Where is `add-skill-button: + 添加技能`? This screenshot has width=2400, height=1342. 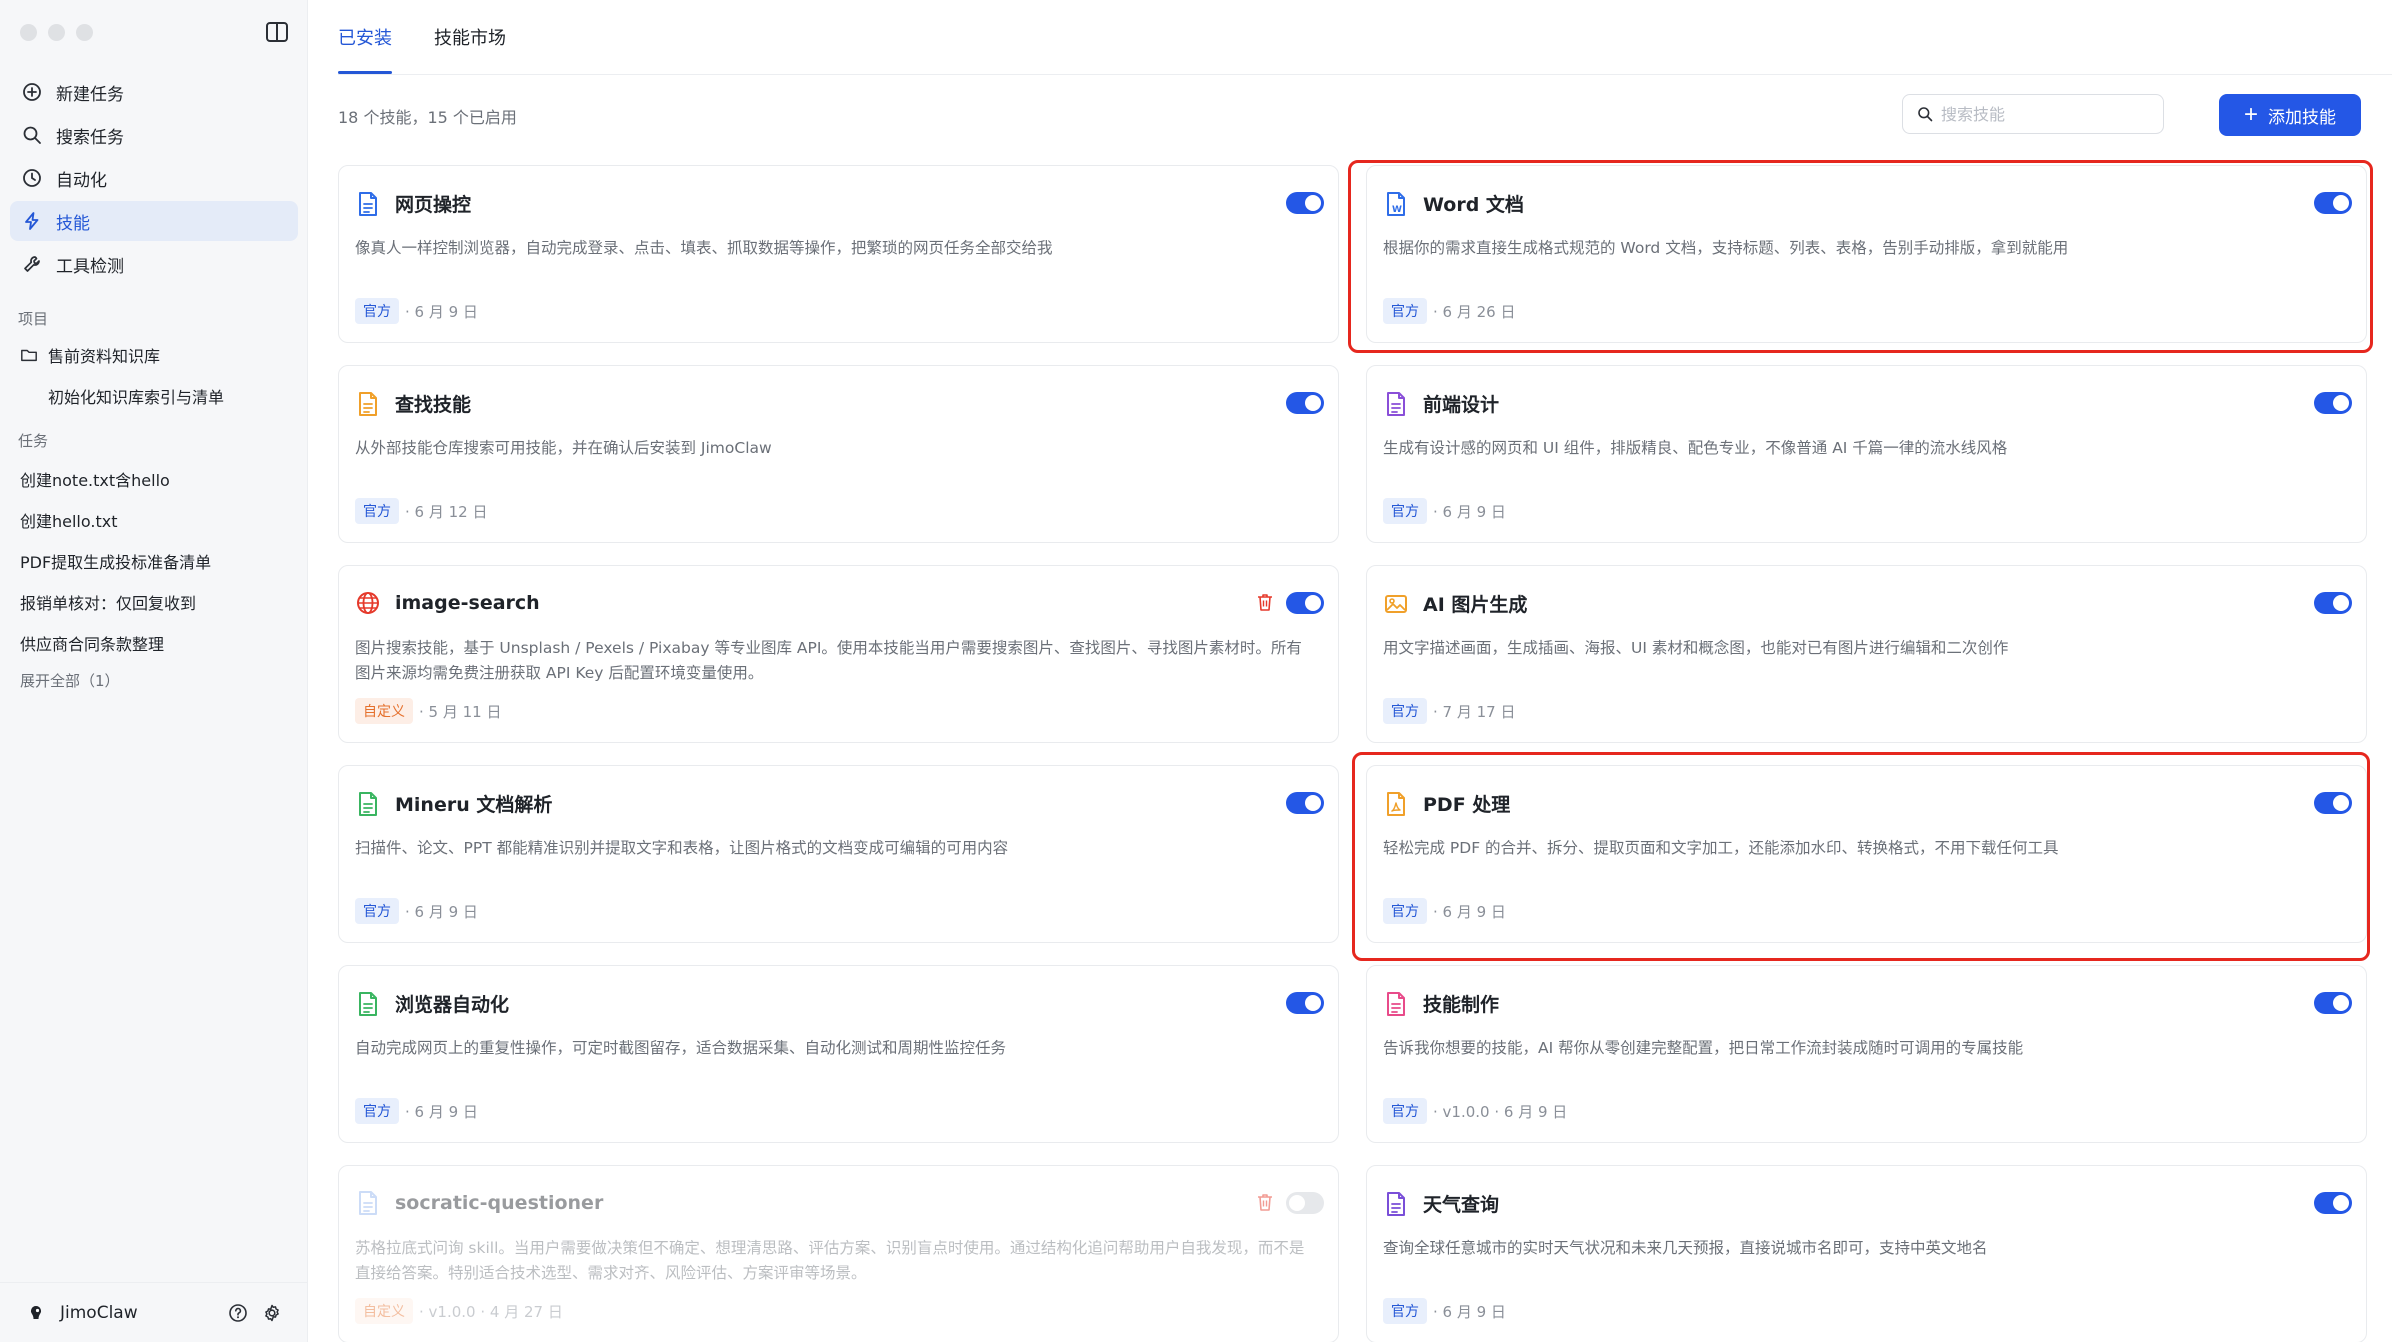 add-skill-button: + 添加技能 is located at coordinates (2290, 115).